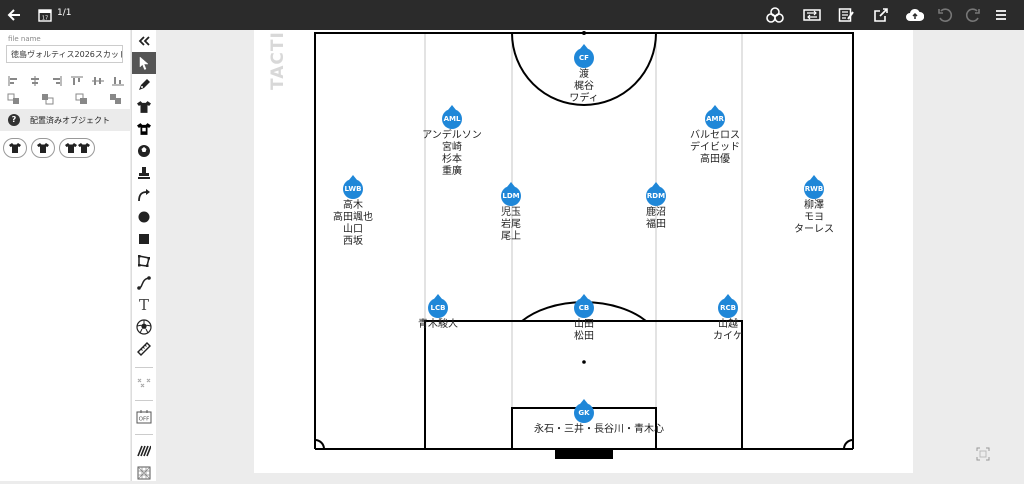  What do you see at coordinates (584, 324) in the screenshot?
I see `player-name: 山田` at bounding box center [584, 324].